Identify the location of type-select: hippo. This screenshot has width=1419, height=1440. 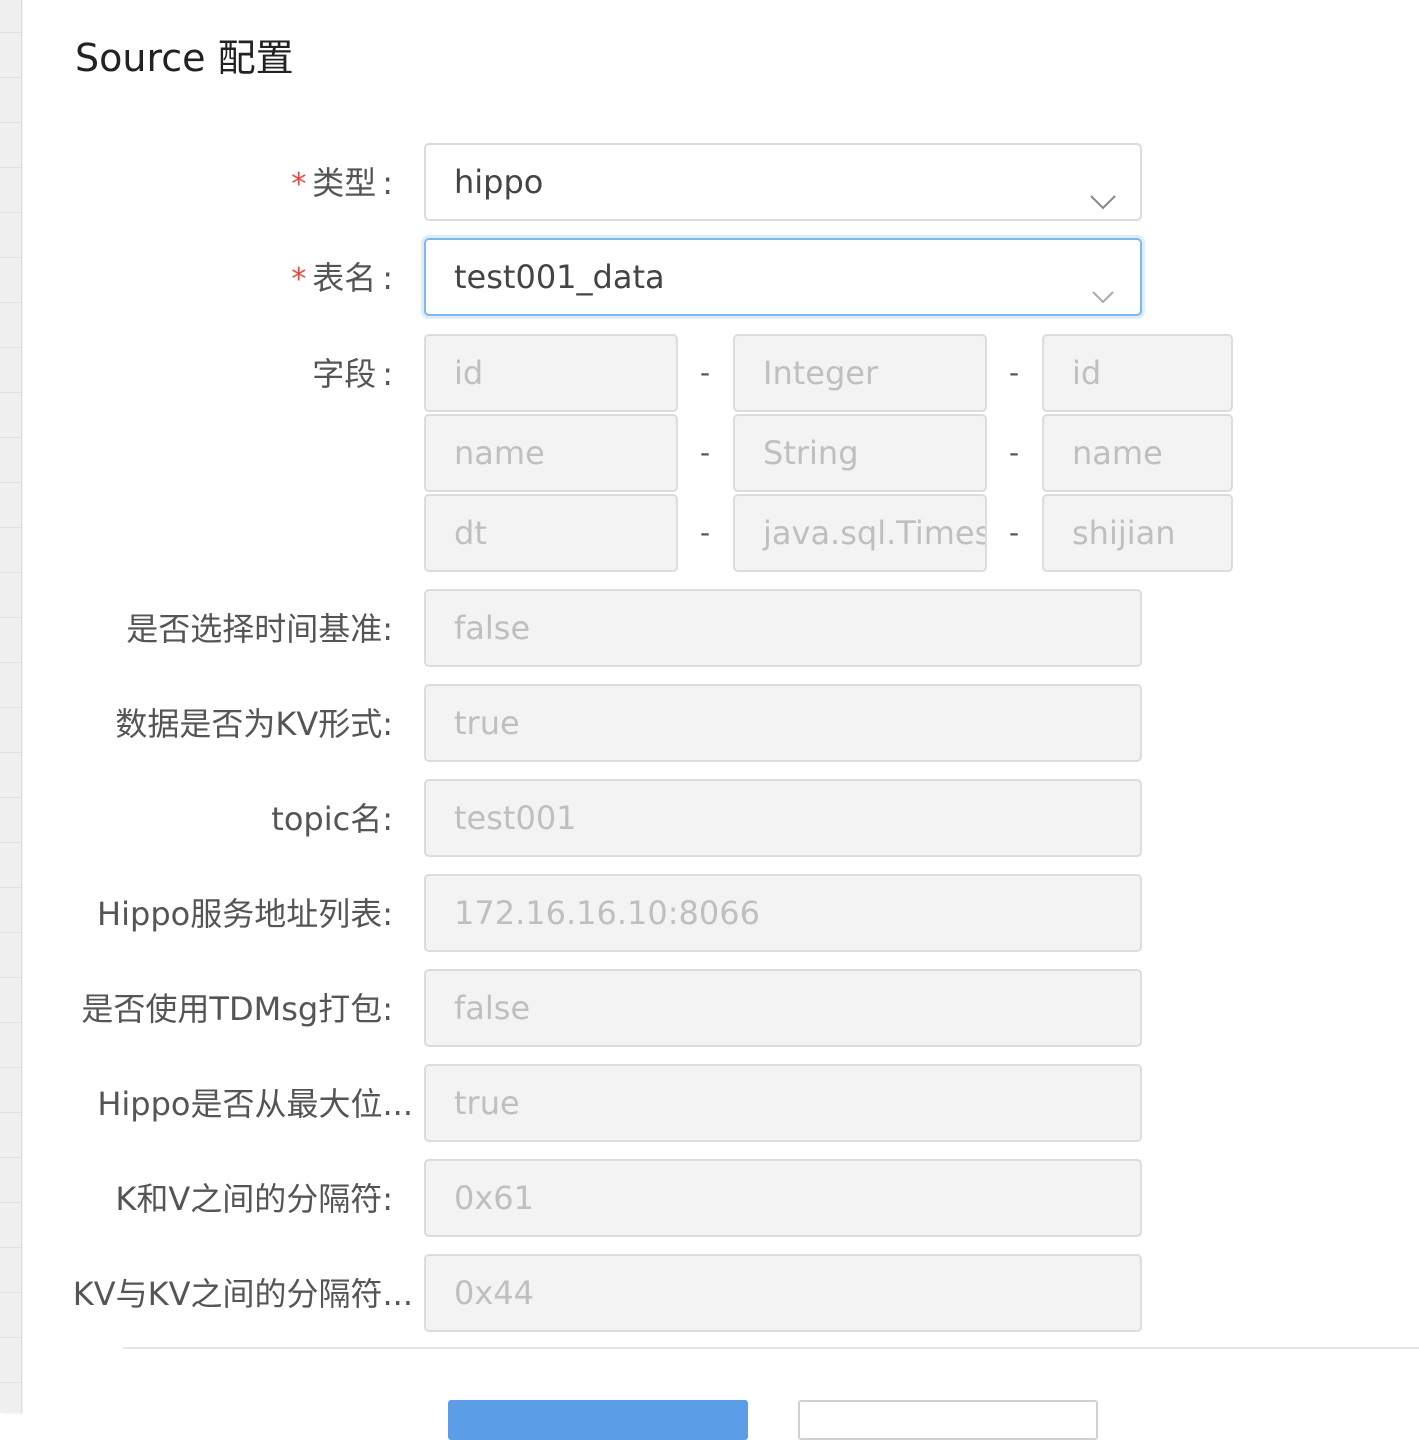
(783, 182).